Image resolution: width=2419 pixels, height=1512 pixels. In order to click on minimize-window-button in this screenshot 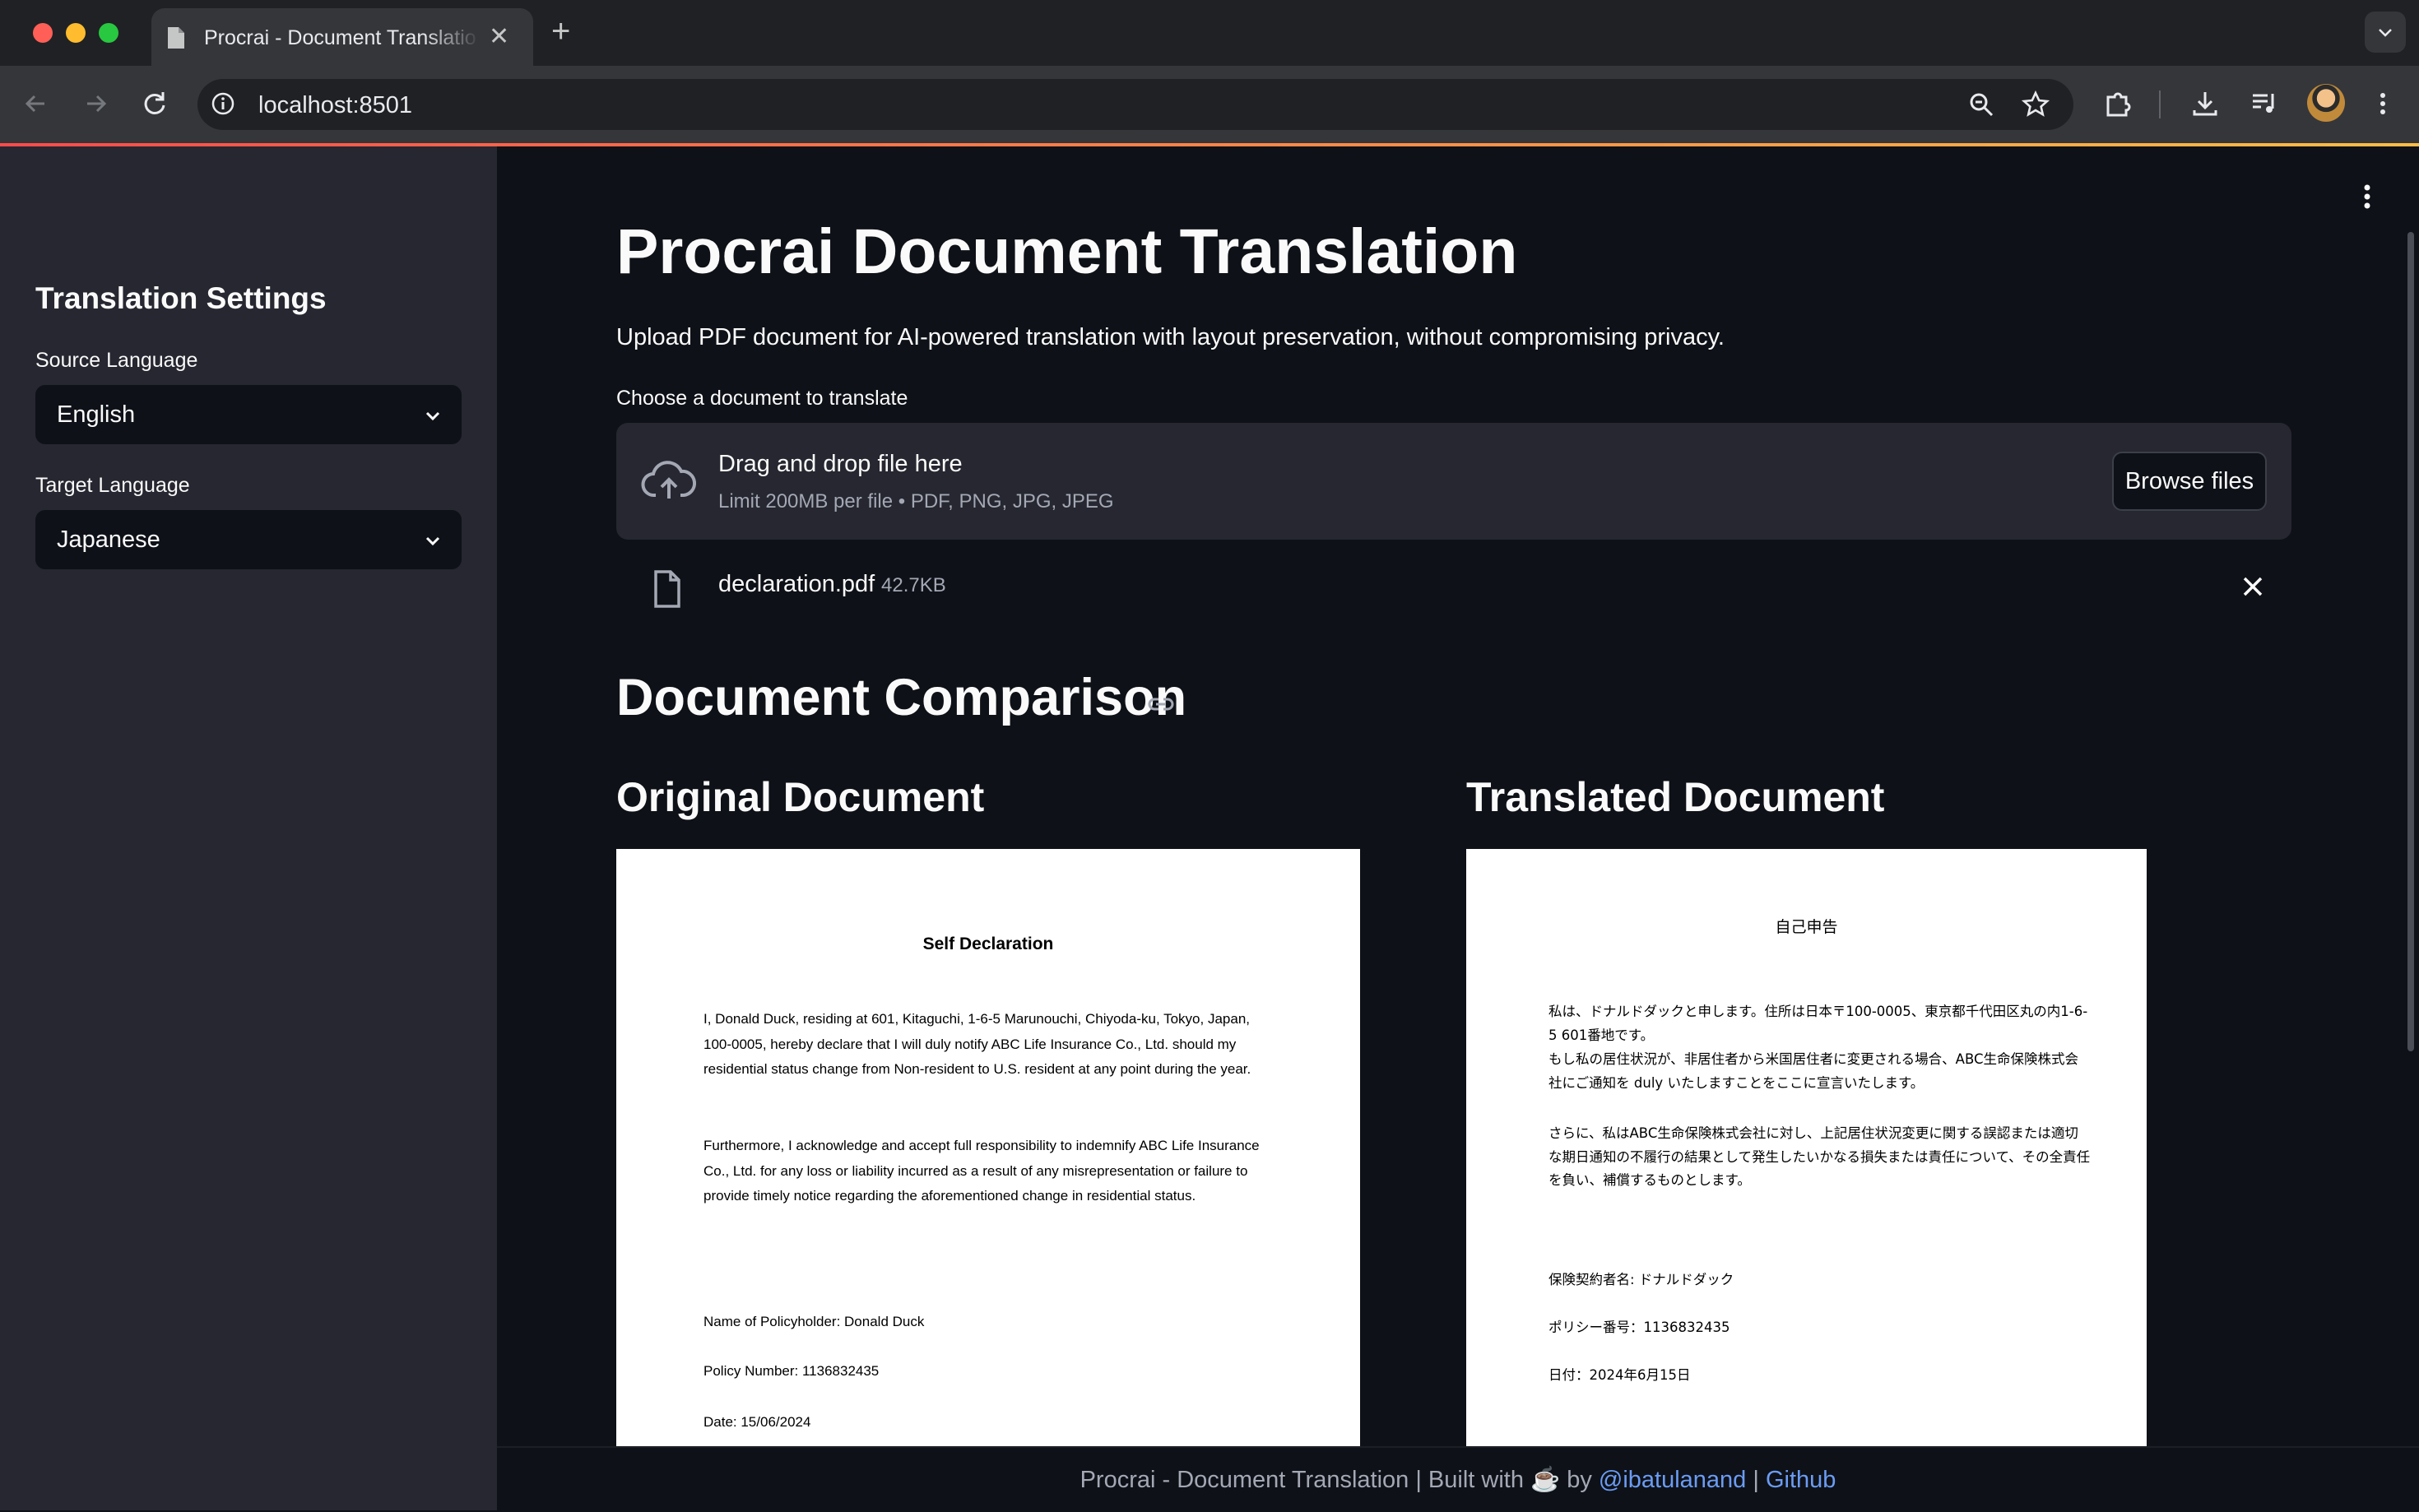, I will do `click(76, 33)`.